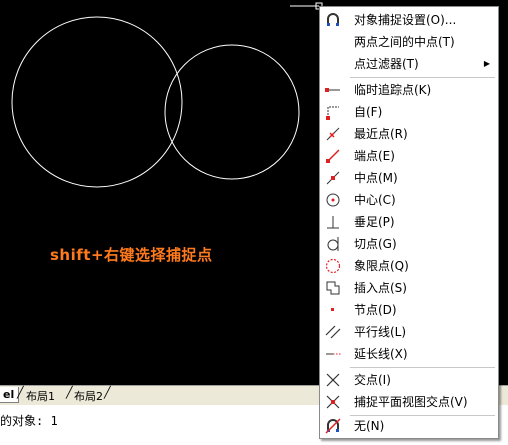 This screenshot has height=445, width=508. I want to click on command-history-line: 的对象: 1, so click(29, 421).